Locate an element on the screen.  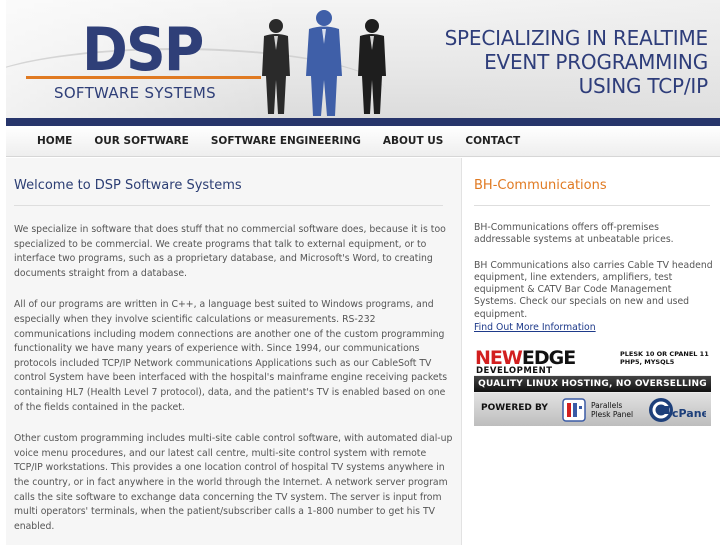
nav-about-us: ABOUT US is located at coordinates (413, 141).